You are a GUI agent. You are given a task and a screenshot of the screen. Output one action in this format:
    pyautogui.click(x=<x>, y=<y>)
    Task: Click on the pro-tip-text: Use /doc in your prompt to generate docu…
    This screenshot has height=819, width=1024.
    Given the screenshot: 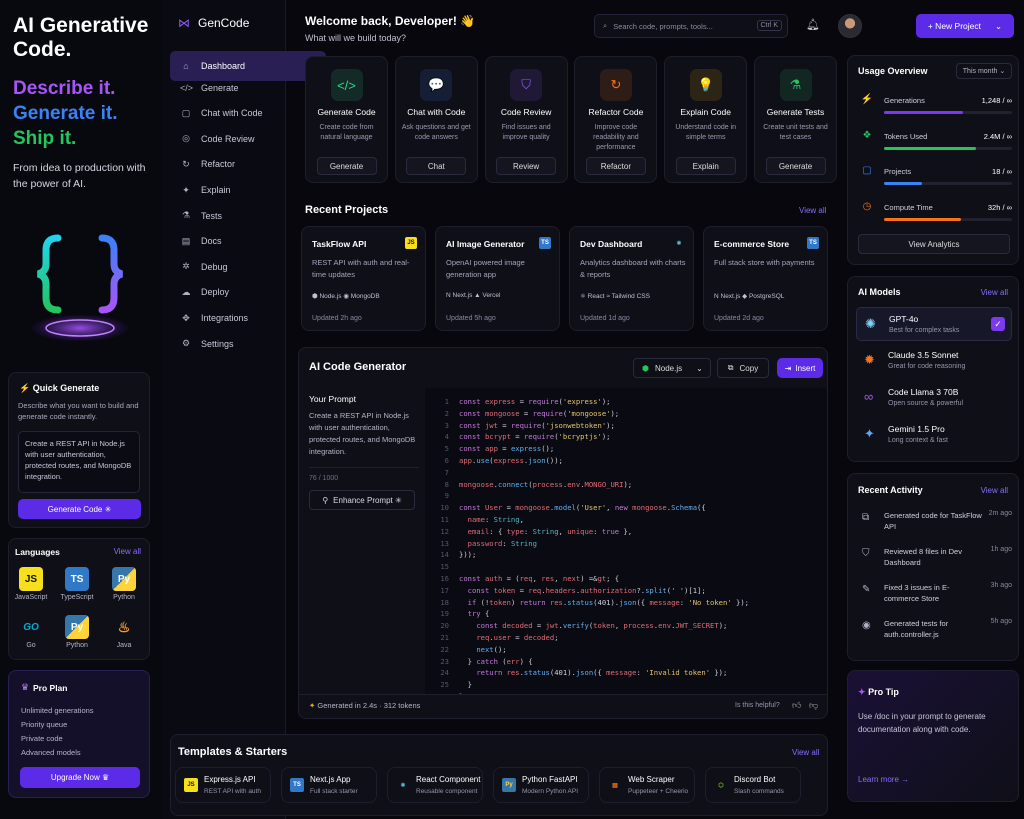 What is the action you would take?
    pyautogui.click(x=922, y=723)
    